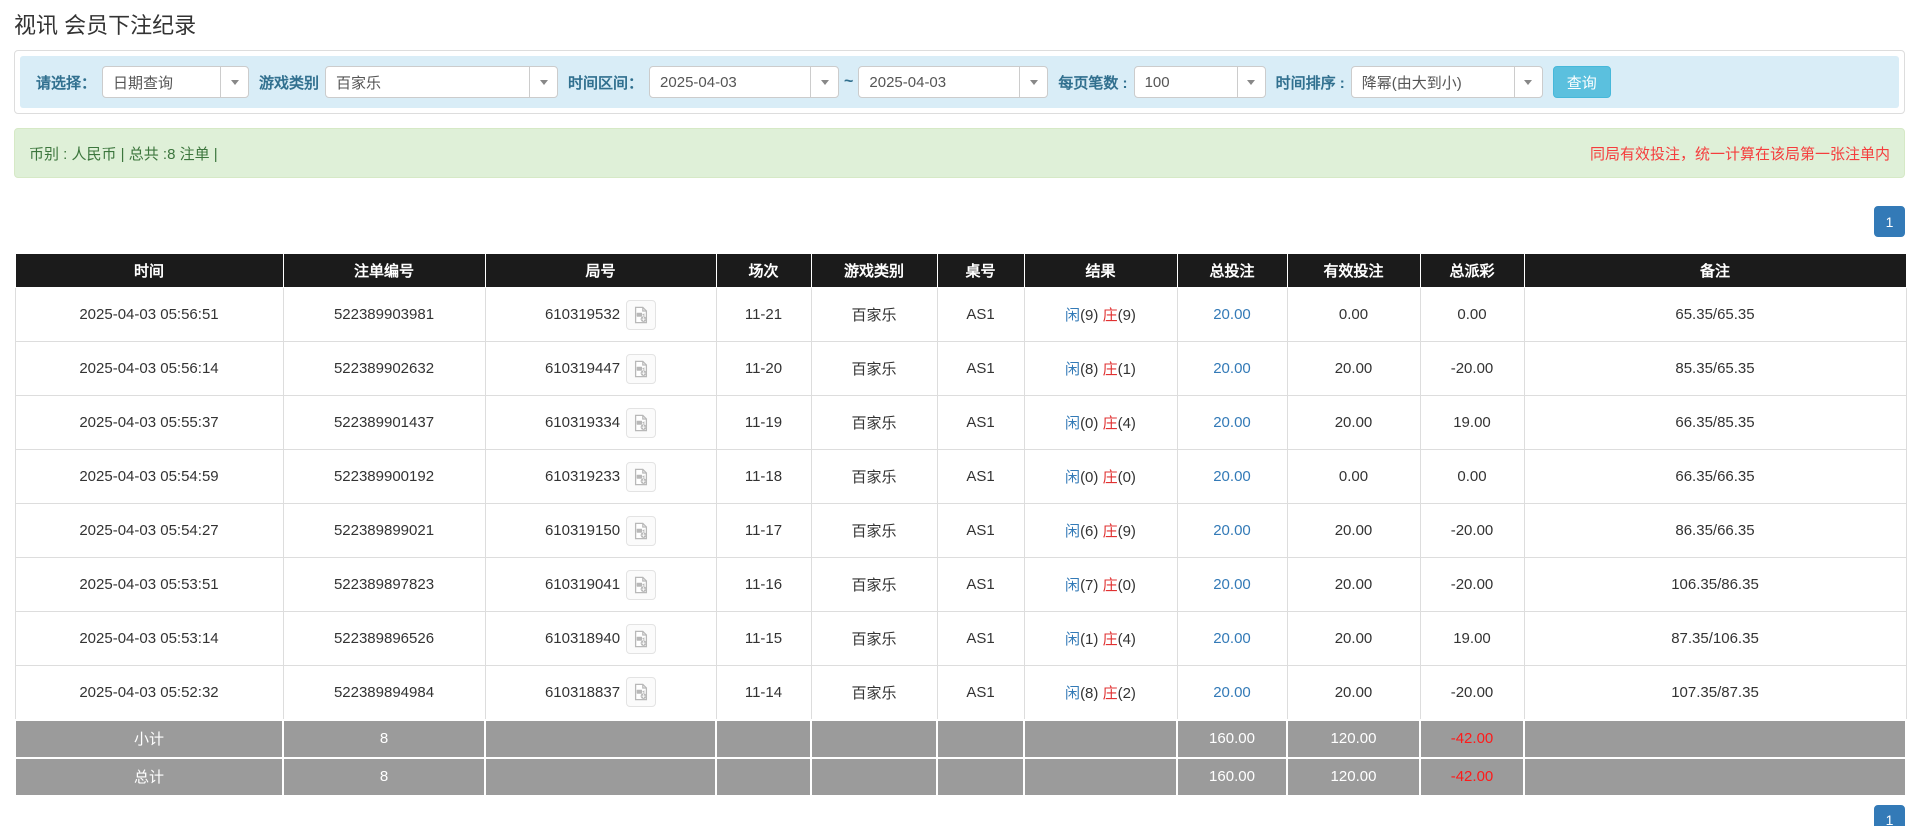 The height and width of the screenshot is (826, 1919). Describe the element at coordinates (149, 692) in the screenshot. I see `cell-time: 2025-04-03 05:52:32` at that location.